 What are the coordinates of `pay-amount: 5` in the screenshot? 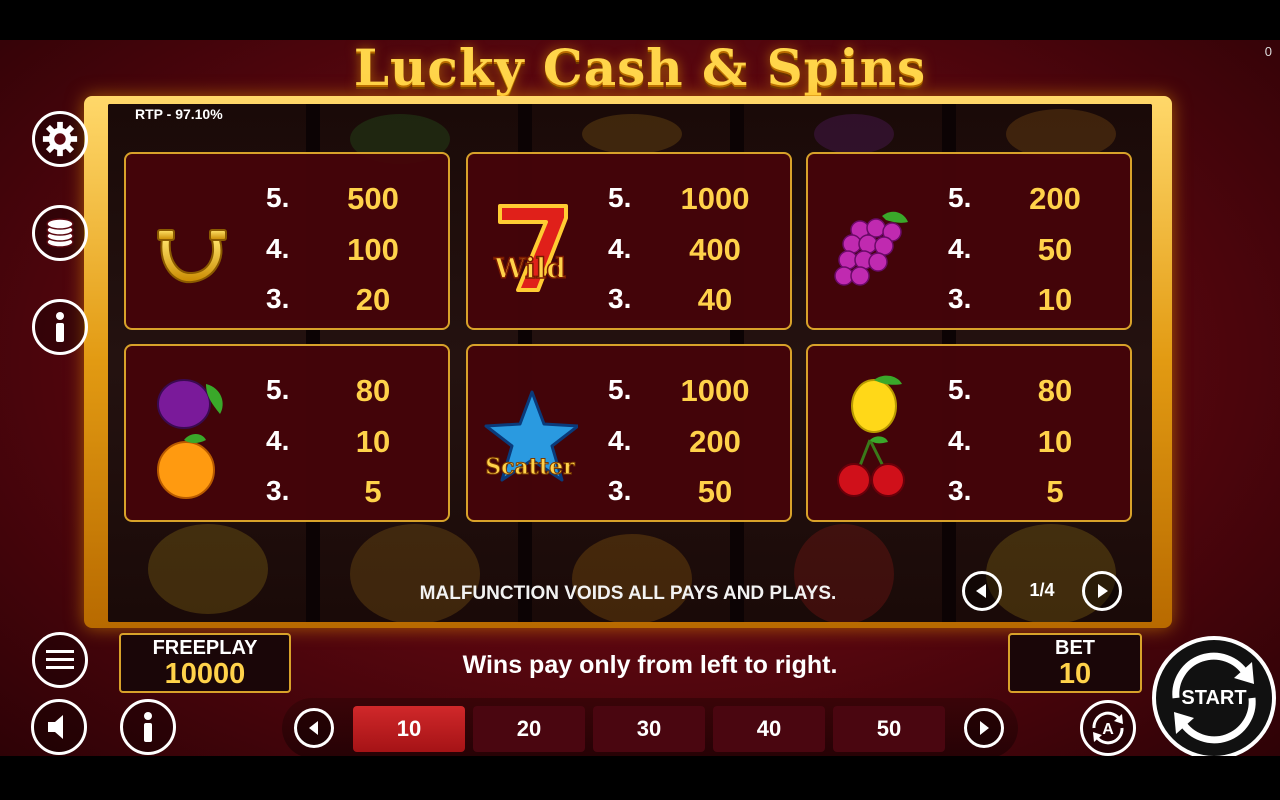 It's located at (1055, 491).